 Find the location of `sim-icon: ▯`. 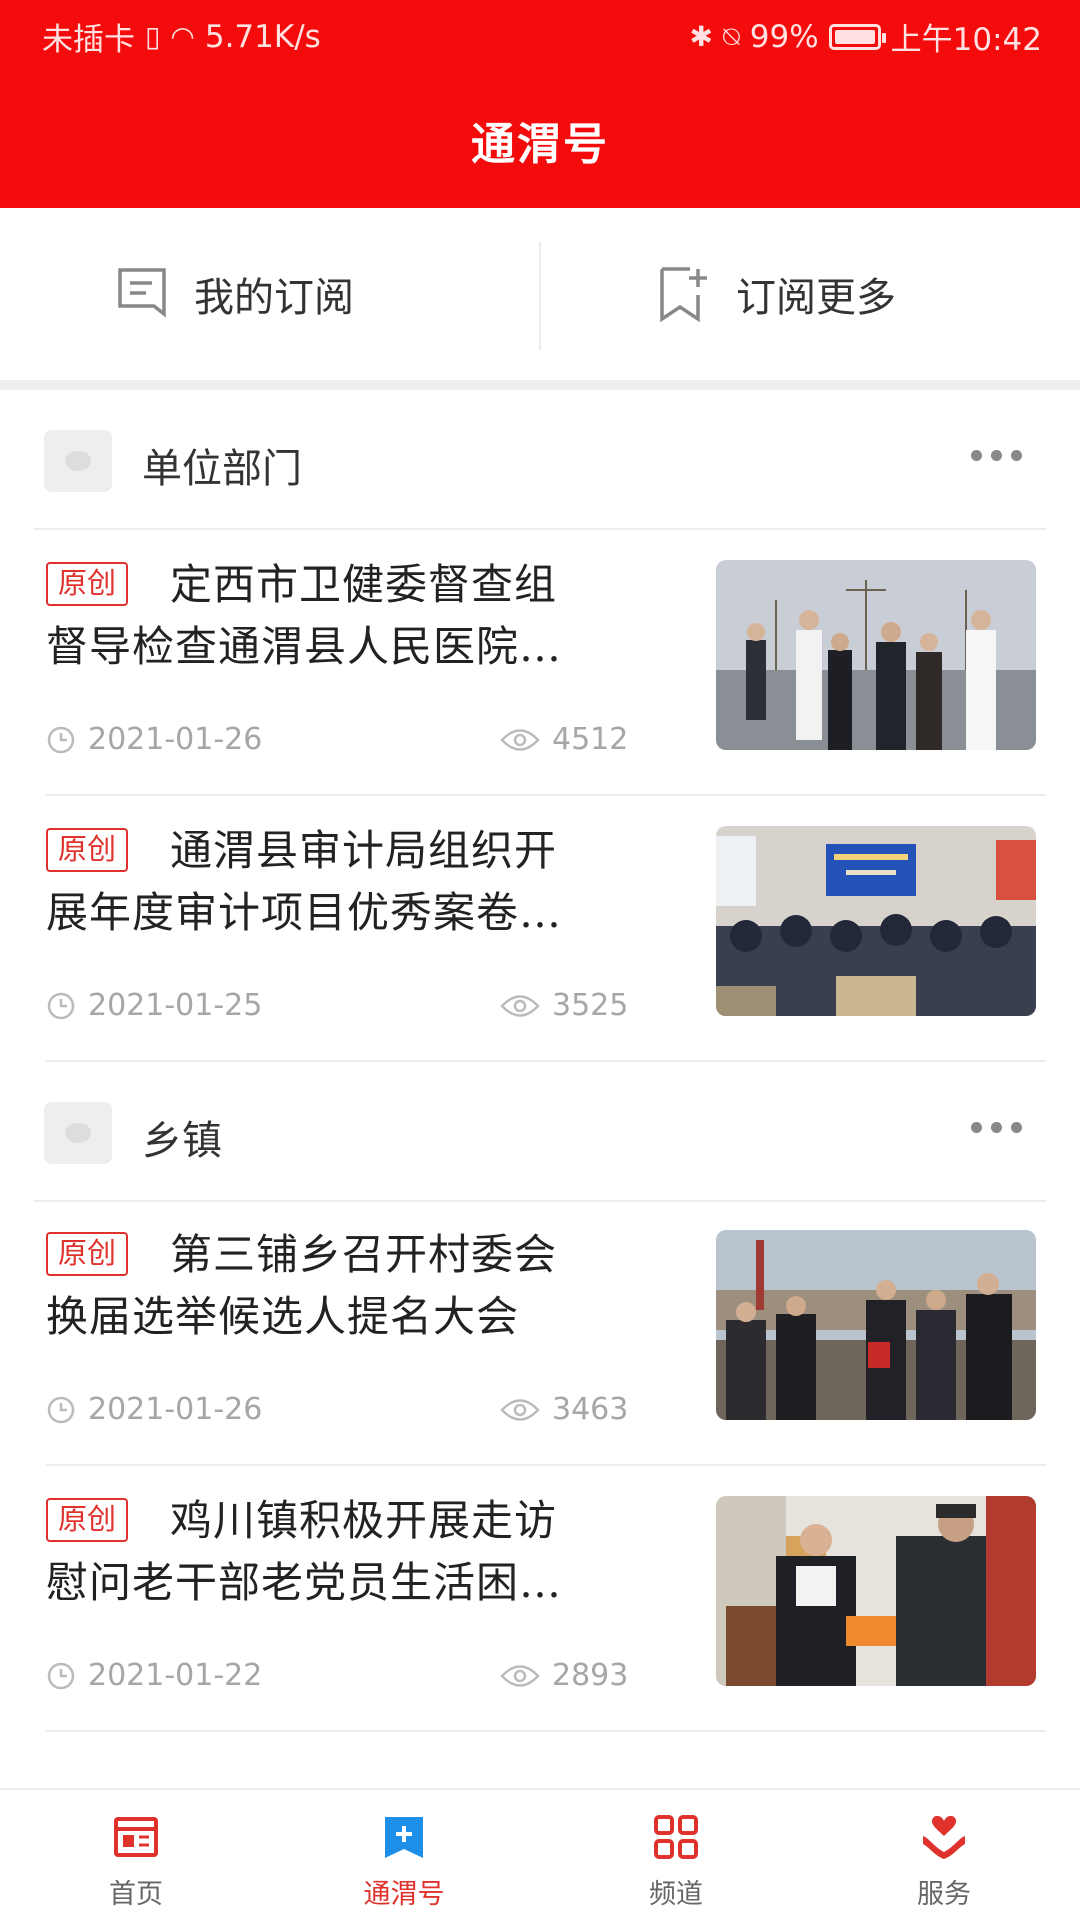

sim-icon: ▯ is located at coordinates (153, 36).